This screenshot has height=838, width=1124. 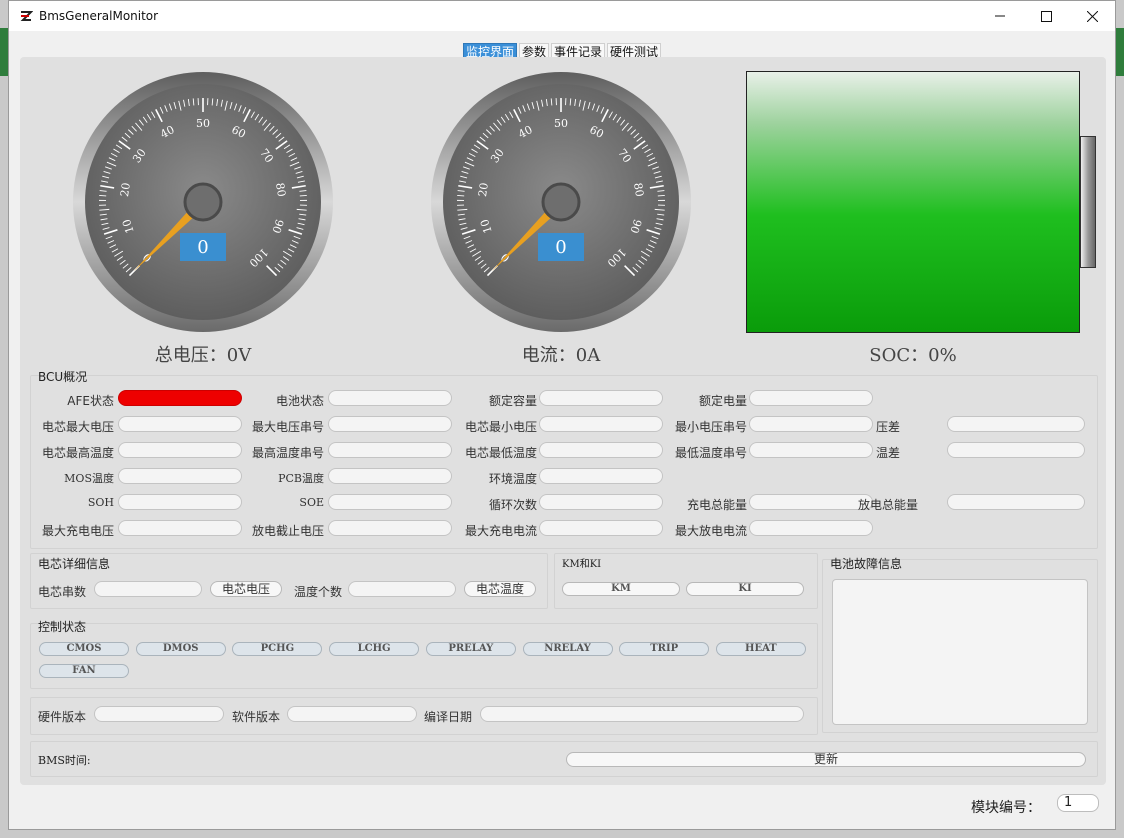 I want to click on voltage-caption: 总电压：0V, so click(x=203, y=355).